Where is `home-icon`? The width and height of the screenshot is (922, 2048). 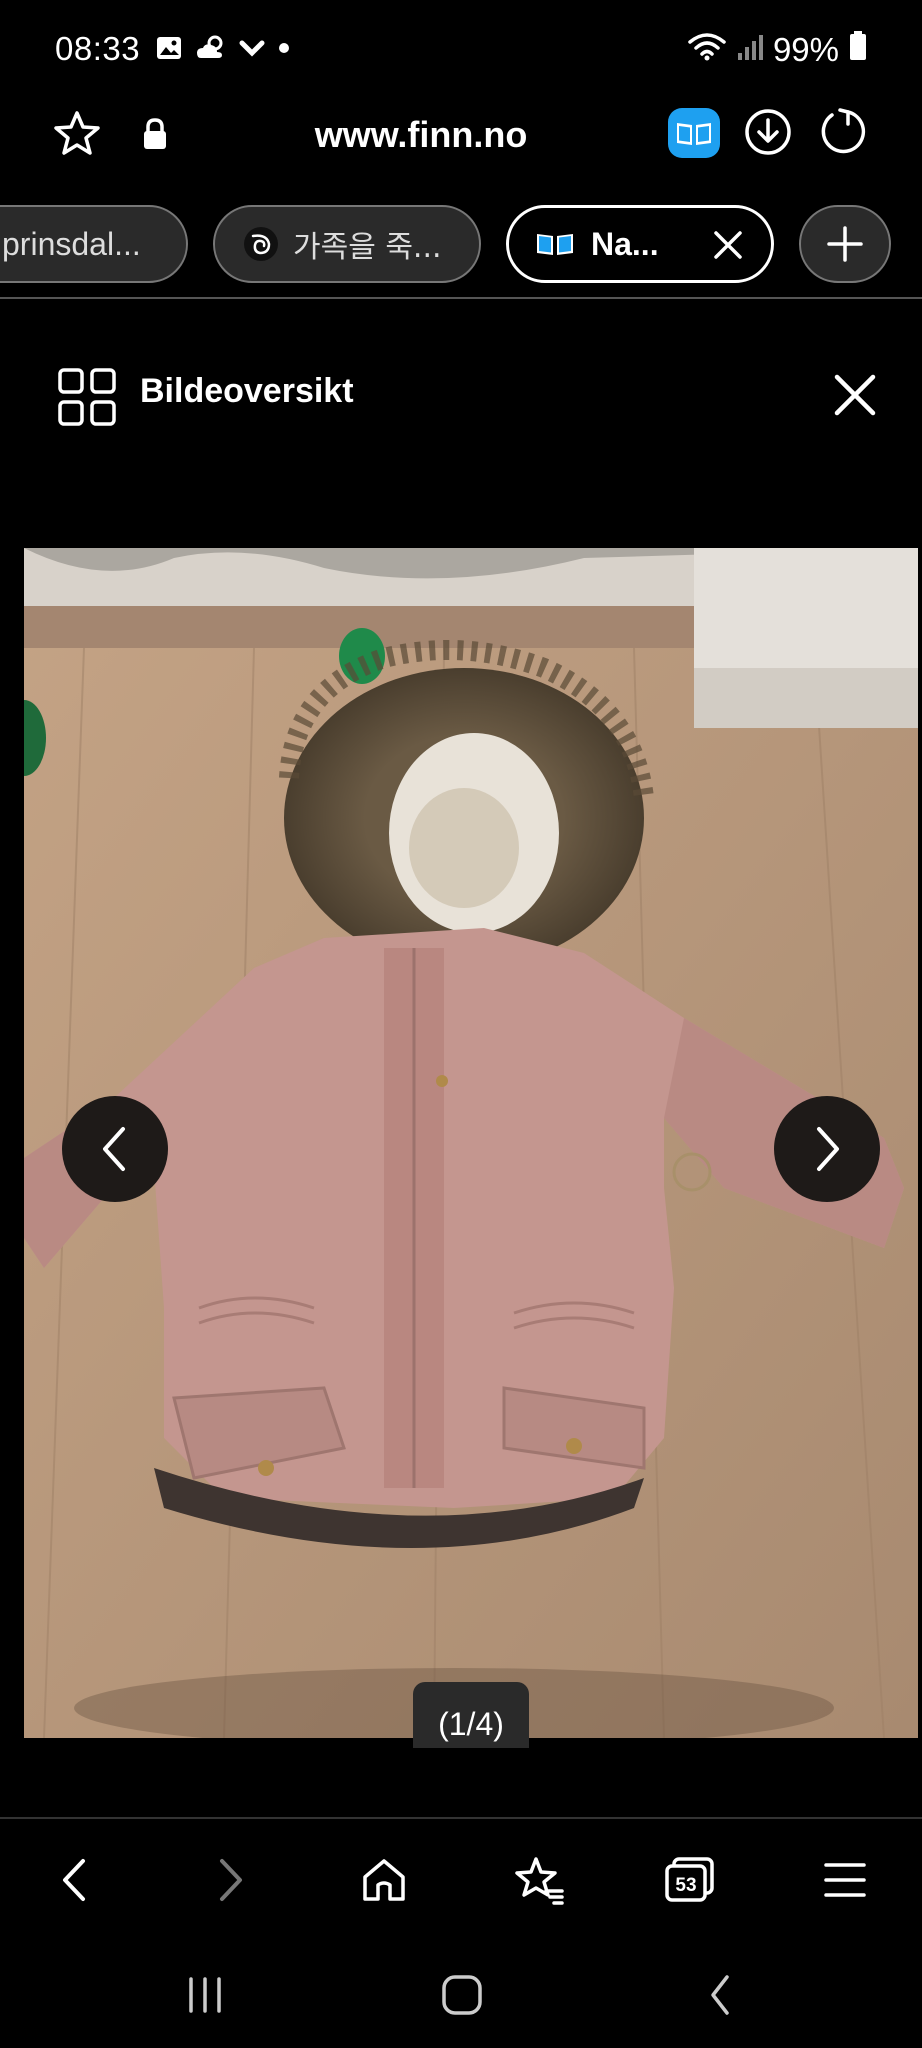 home-icon is located at coordinates (384, 1880).